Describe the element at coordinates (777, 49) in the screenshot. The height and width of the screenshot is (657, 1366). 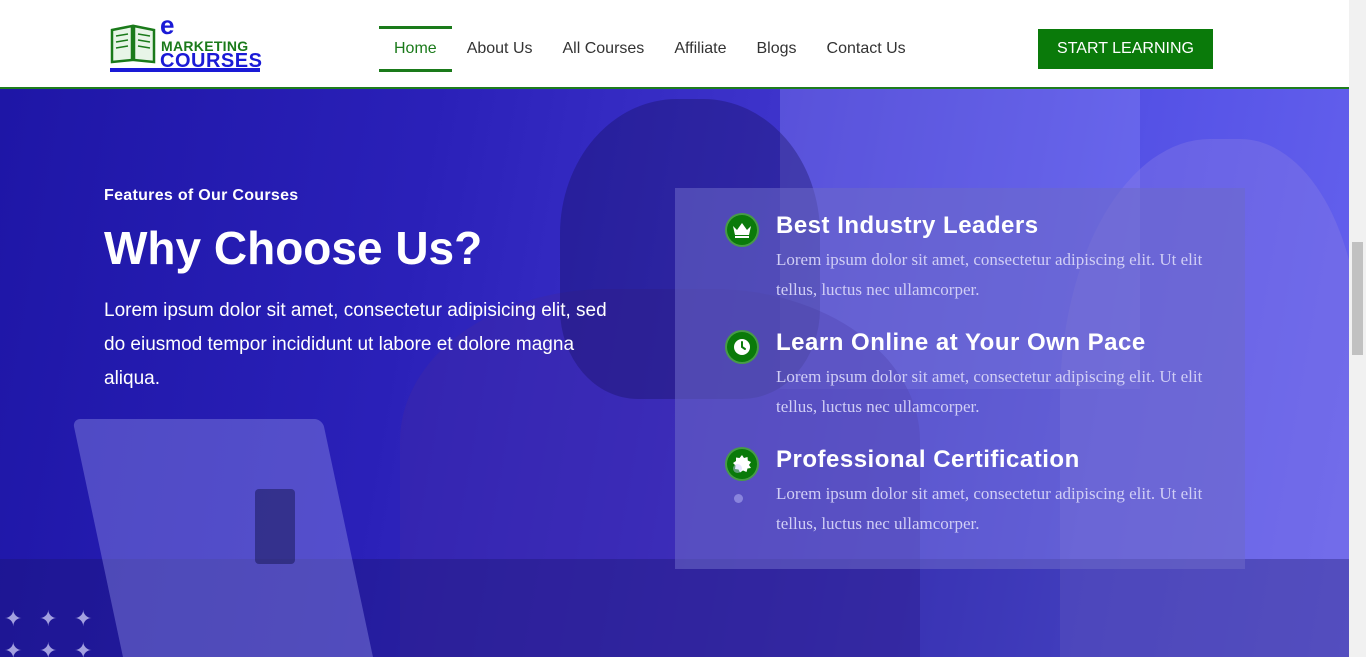
I see `nav-item-blogs: Blogs` at that location.